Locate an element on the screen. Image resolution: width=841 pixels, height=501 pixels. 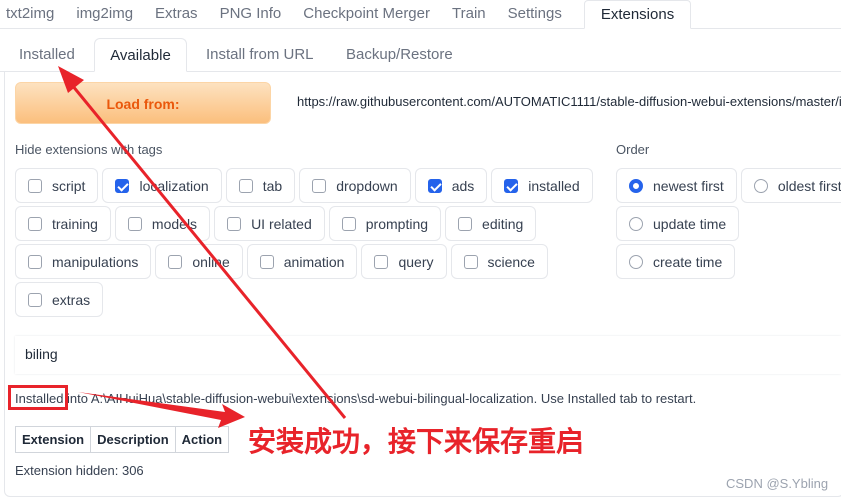
arrow-head-installed-tab is located at coordinates (71, 79).